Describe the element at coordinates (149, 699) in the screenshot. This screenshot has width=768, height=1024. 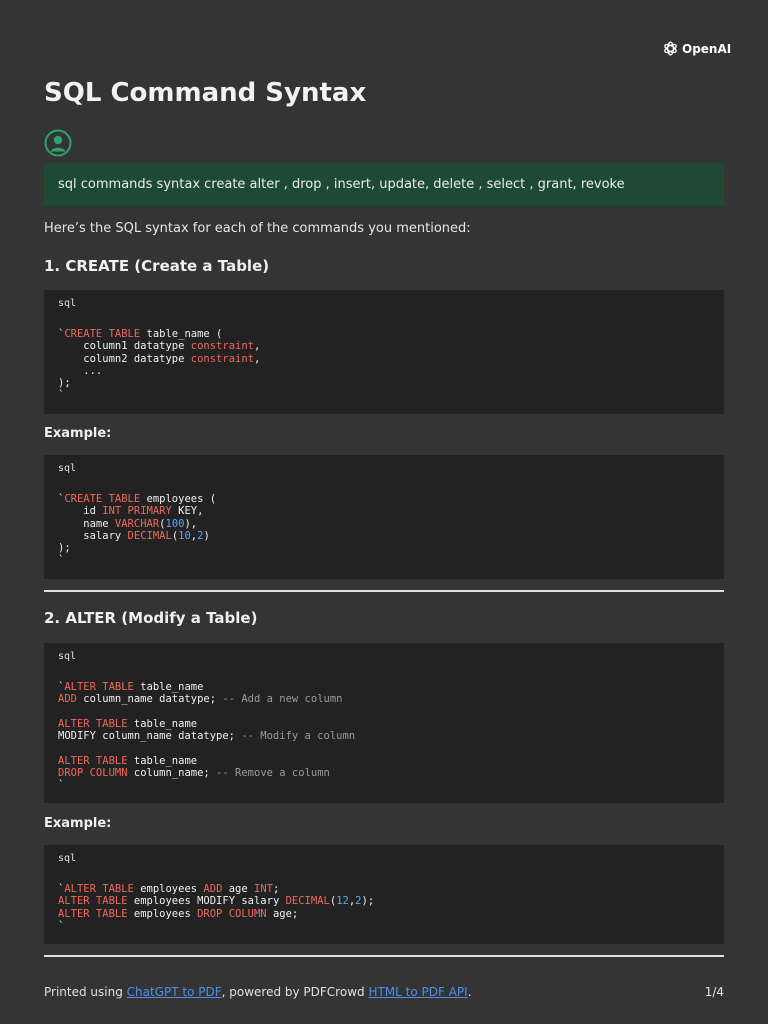
I see `code-text: column_name datatype;` at that location.